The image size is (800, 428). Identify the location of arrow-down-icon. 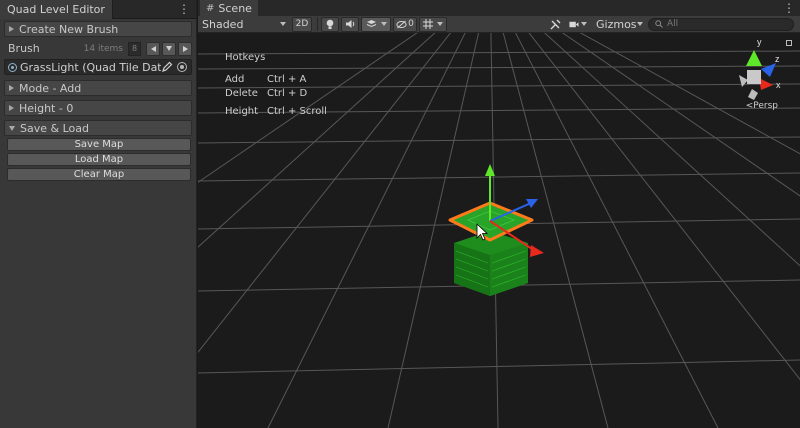
(169, 48).